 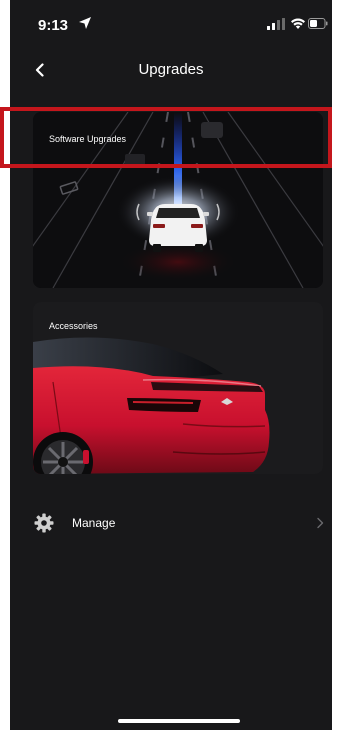 I want to click on battery-icon, so click(x=318, y=23).